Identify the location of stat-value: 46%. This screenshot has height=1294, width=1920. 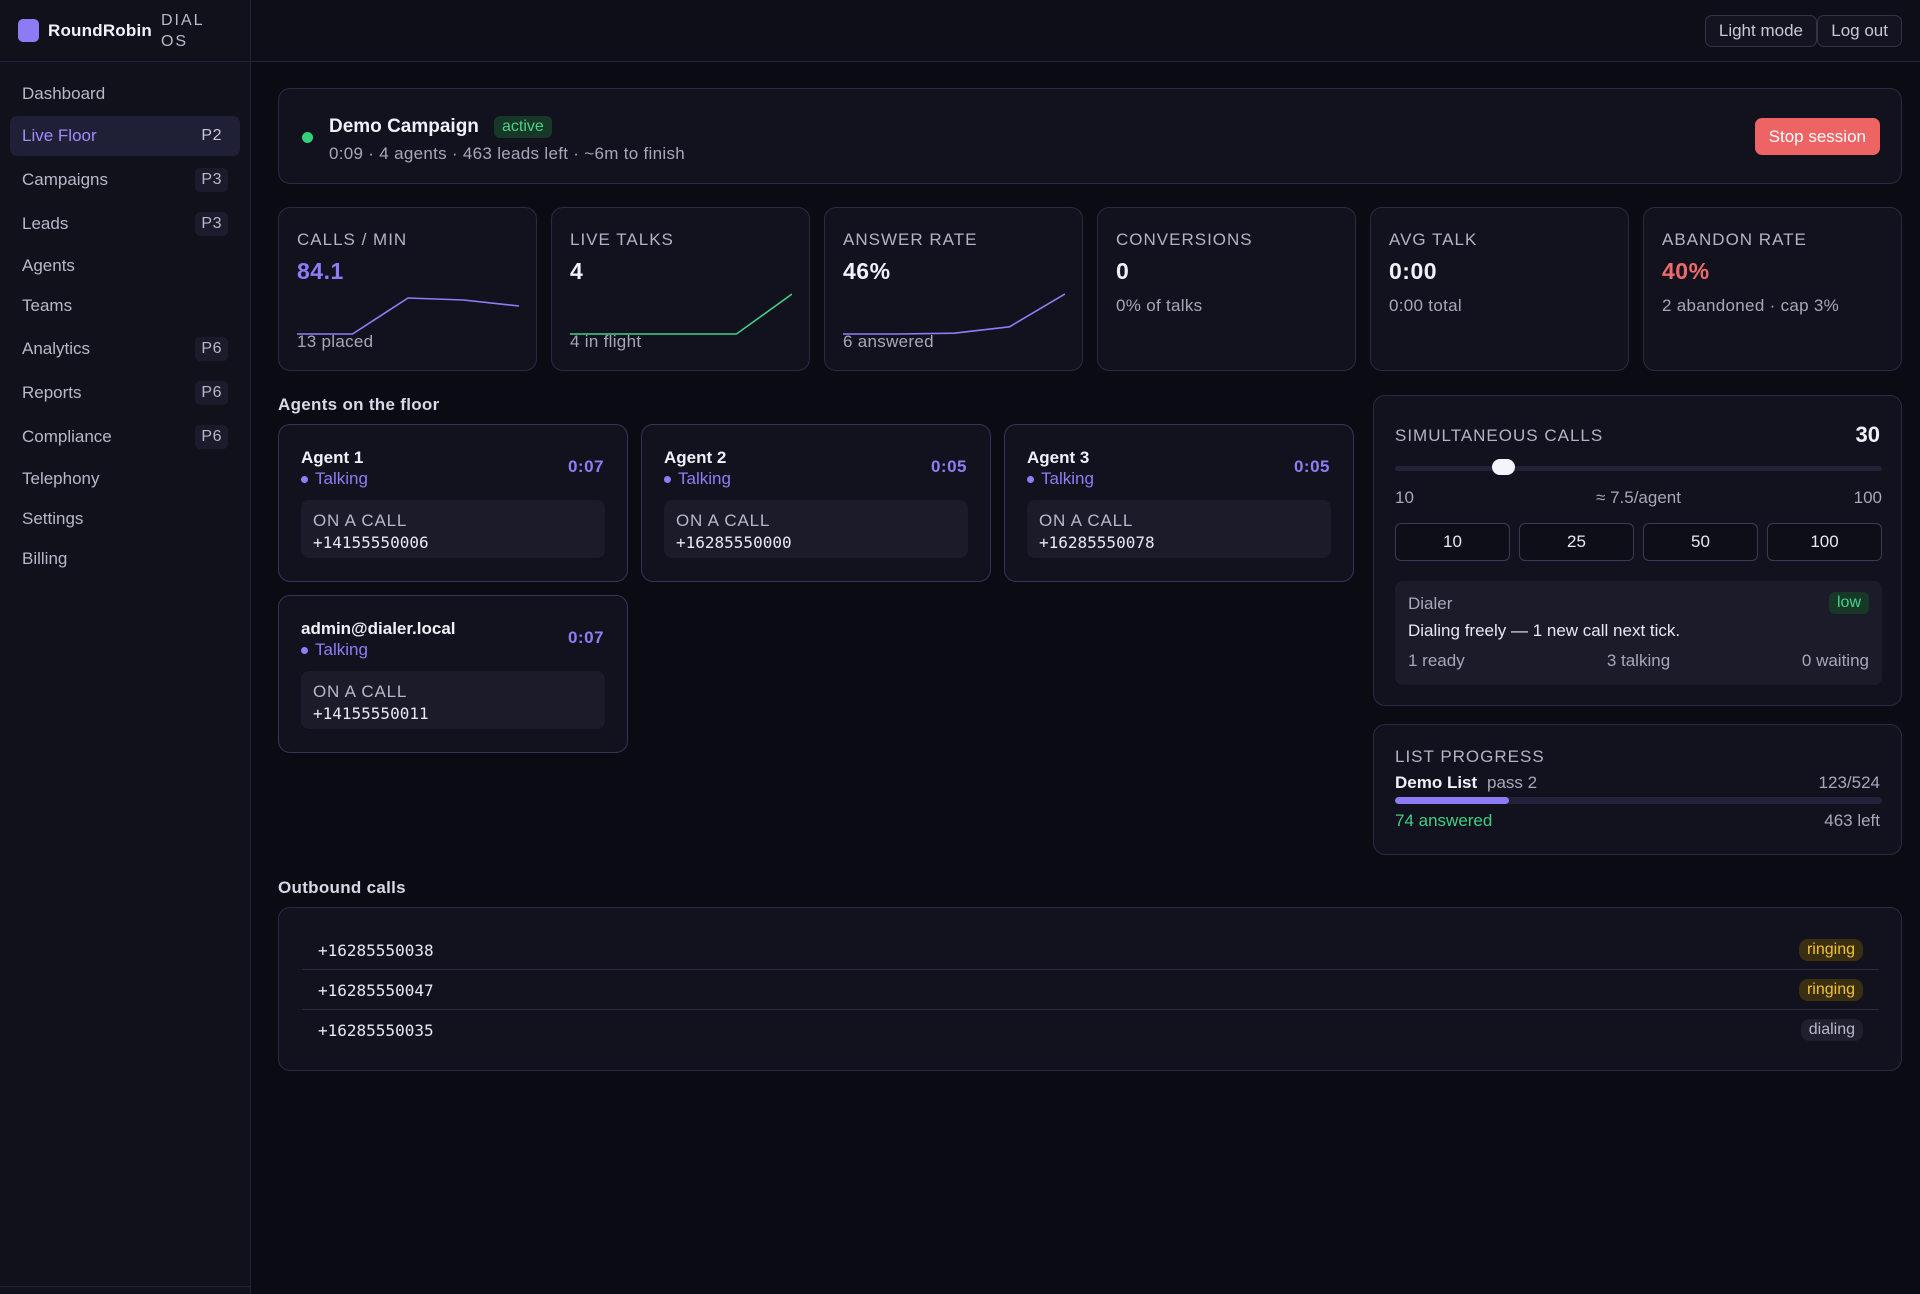
(867, 271).